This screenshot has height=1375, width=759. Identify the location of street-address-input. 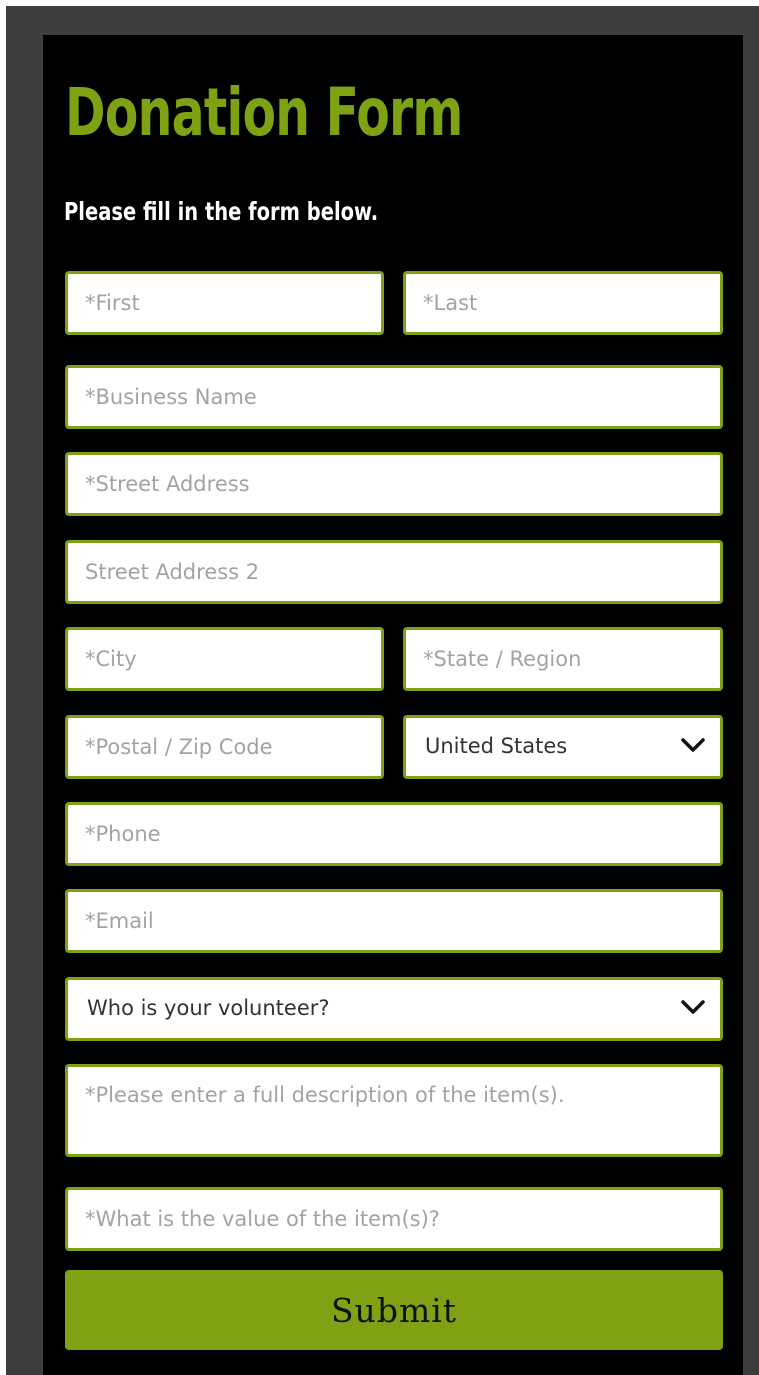
(394, 484).